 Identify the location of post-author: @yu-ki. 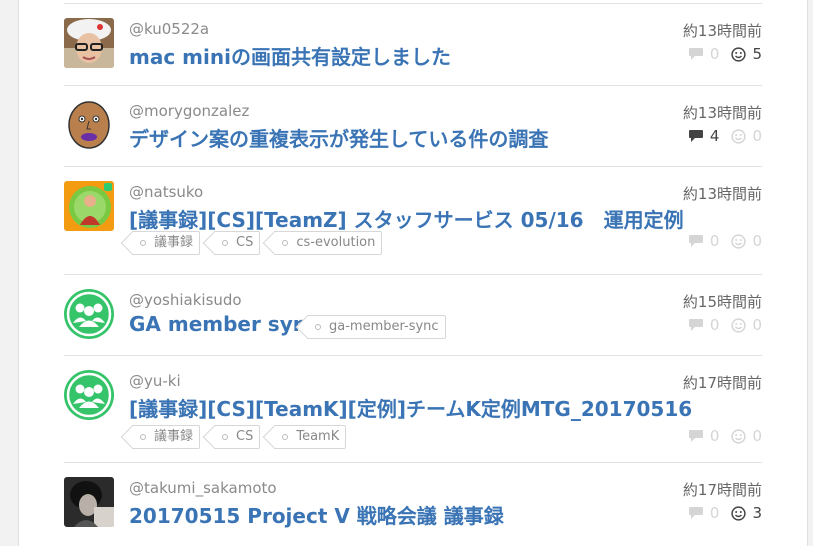
(155, 381).